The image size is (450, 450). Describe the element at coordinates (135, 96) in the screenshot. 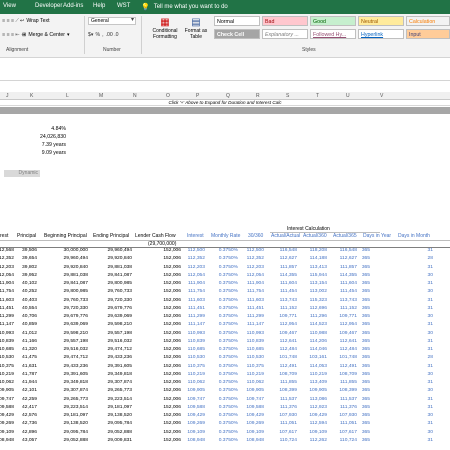

I see `column-header: N` at that location.